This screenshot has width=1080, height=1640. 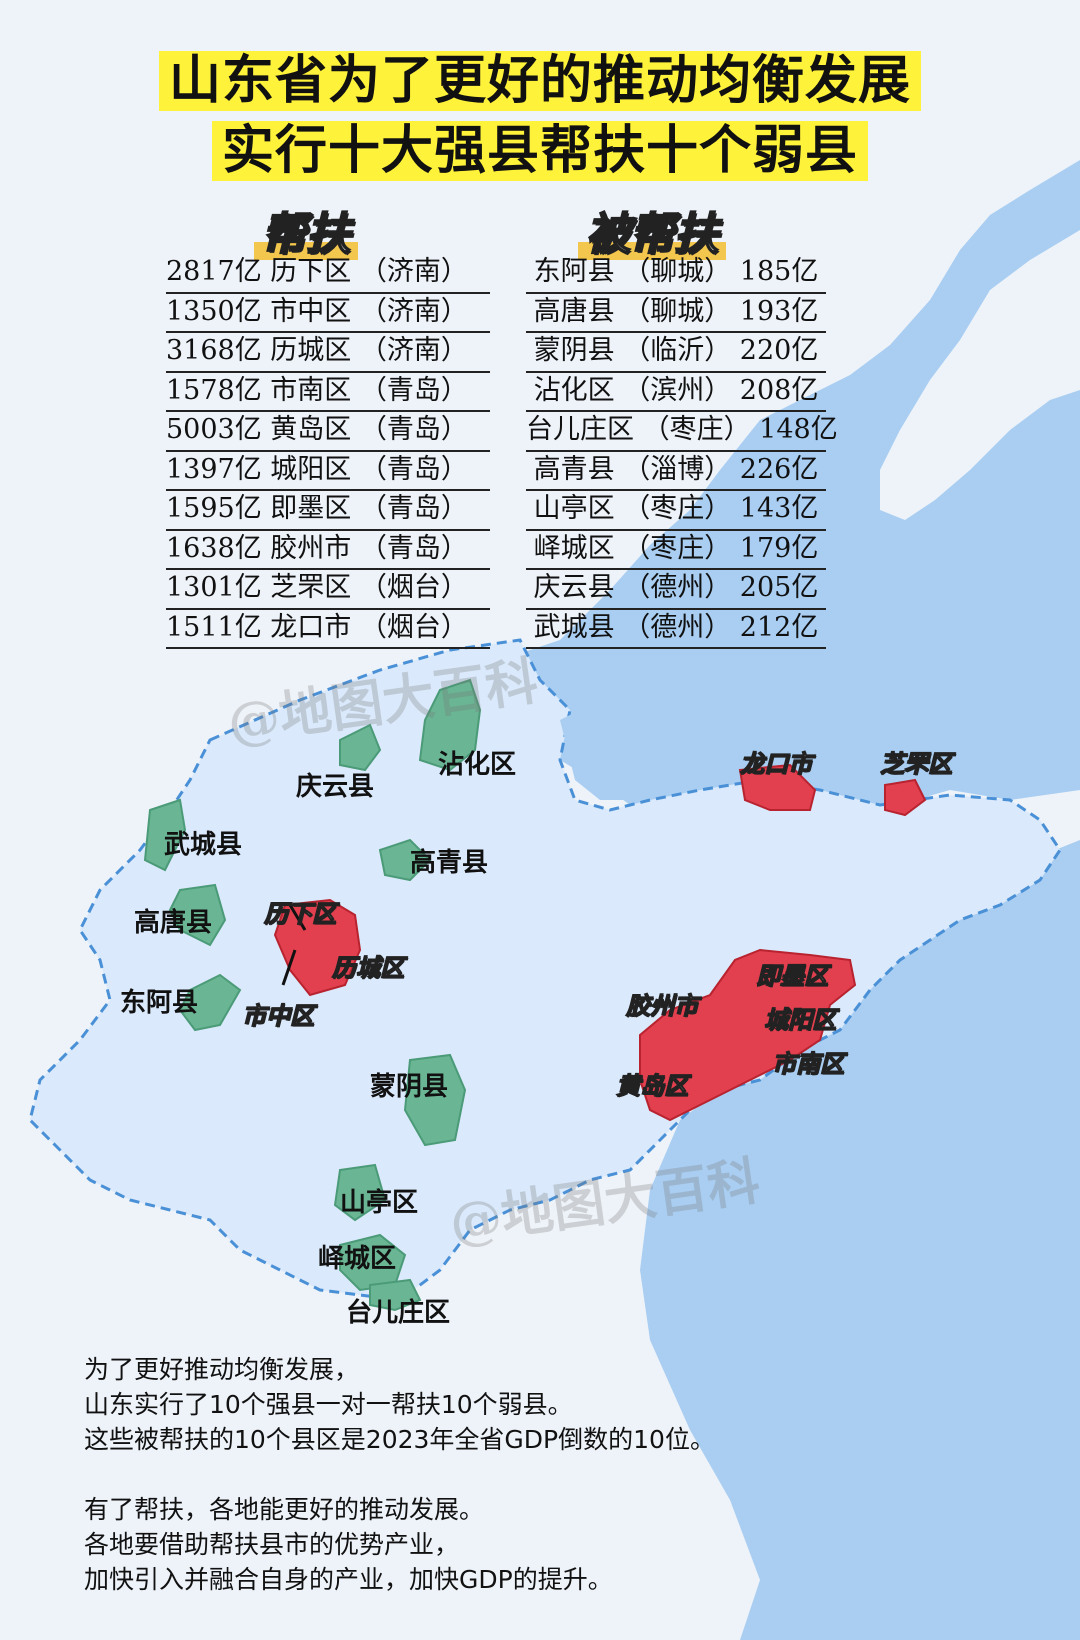 What do you see at coordinates (357, 1259) in the screenshot?
I see `label-yicheng: 峄城区` at bounding box center [357, 1259].